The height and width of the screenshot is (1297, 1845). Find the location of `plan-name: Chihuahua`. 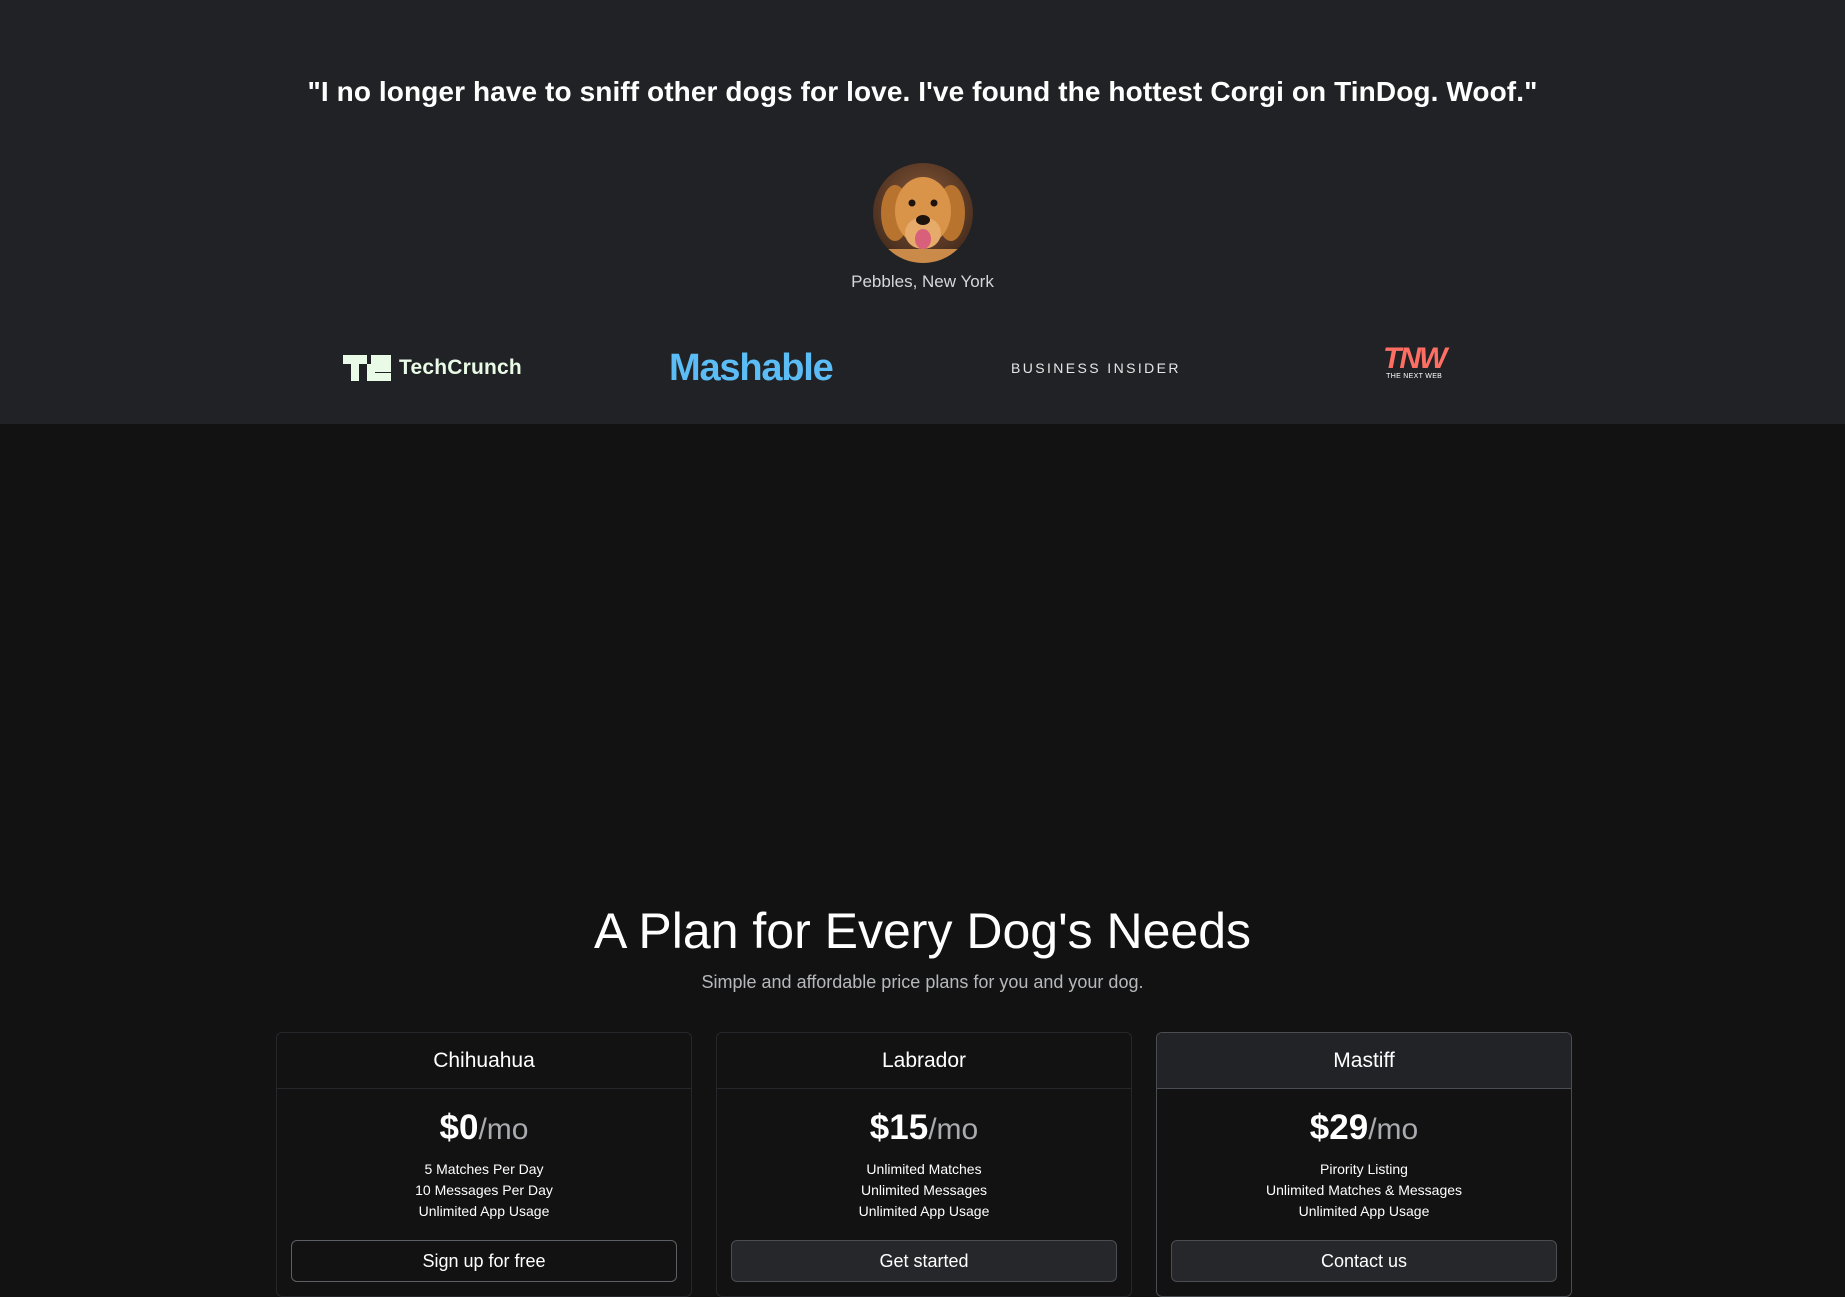

plan-name: Chihuahua is located at coordinates (484, 1061).